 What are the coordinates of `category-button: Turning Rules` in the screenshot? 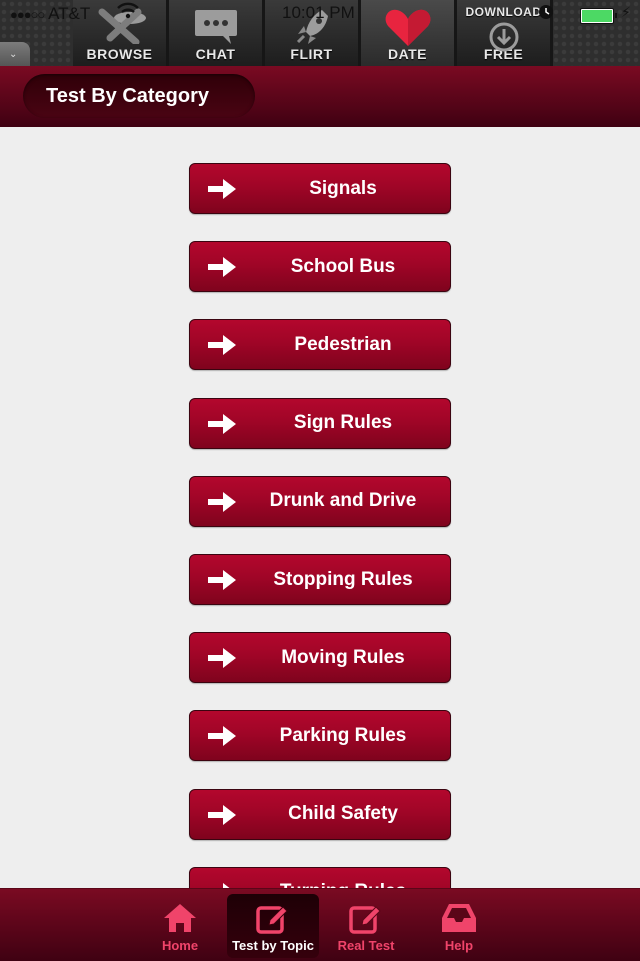 It's located at (320, 877).